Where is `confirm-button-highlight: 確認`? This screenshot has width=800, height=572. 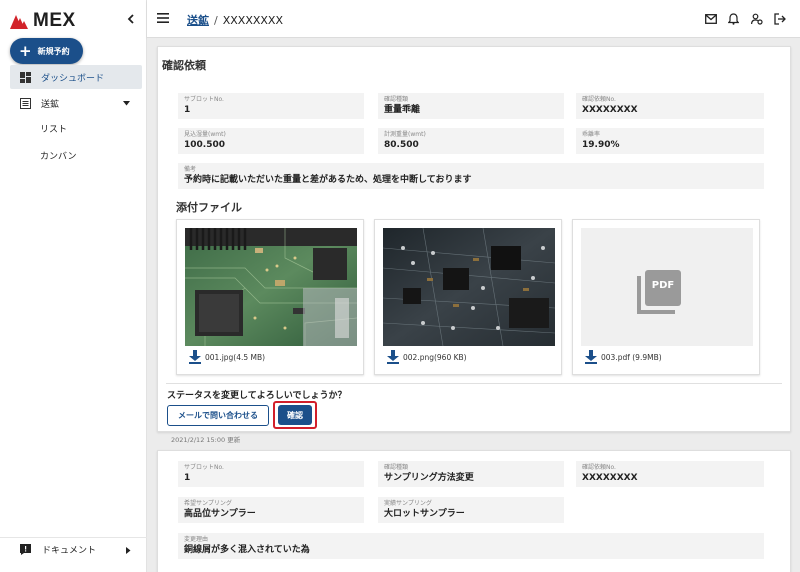
confirm-button-highlight: 確認 is located at coordinates (295, 415).